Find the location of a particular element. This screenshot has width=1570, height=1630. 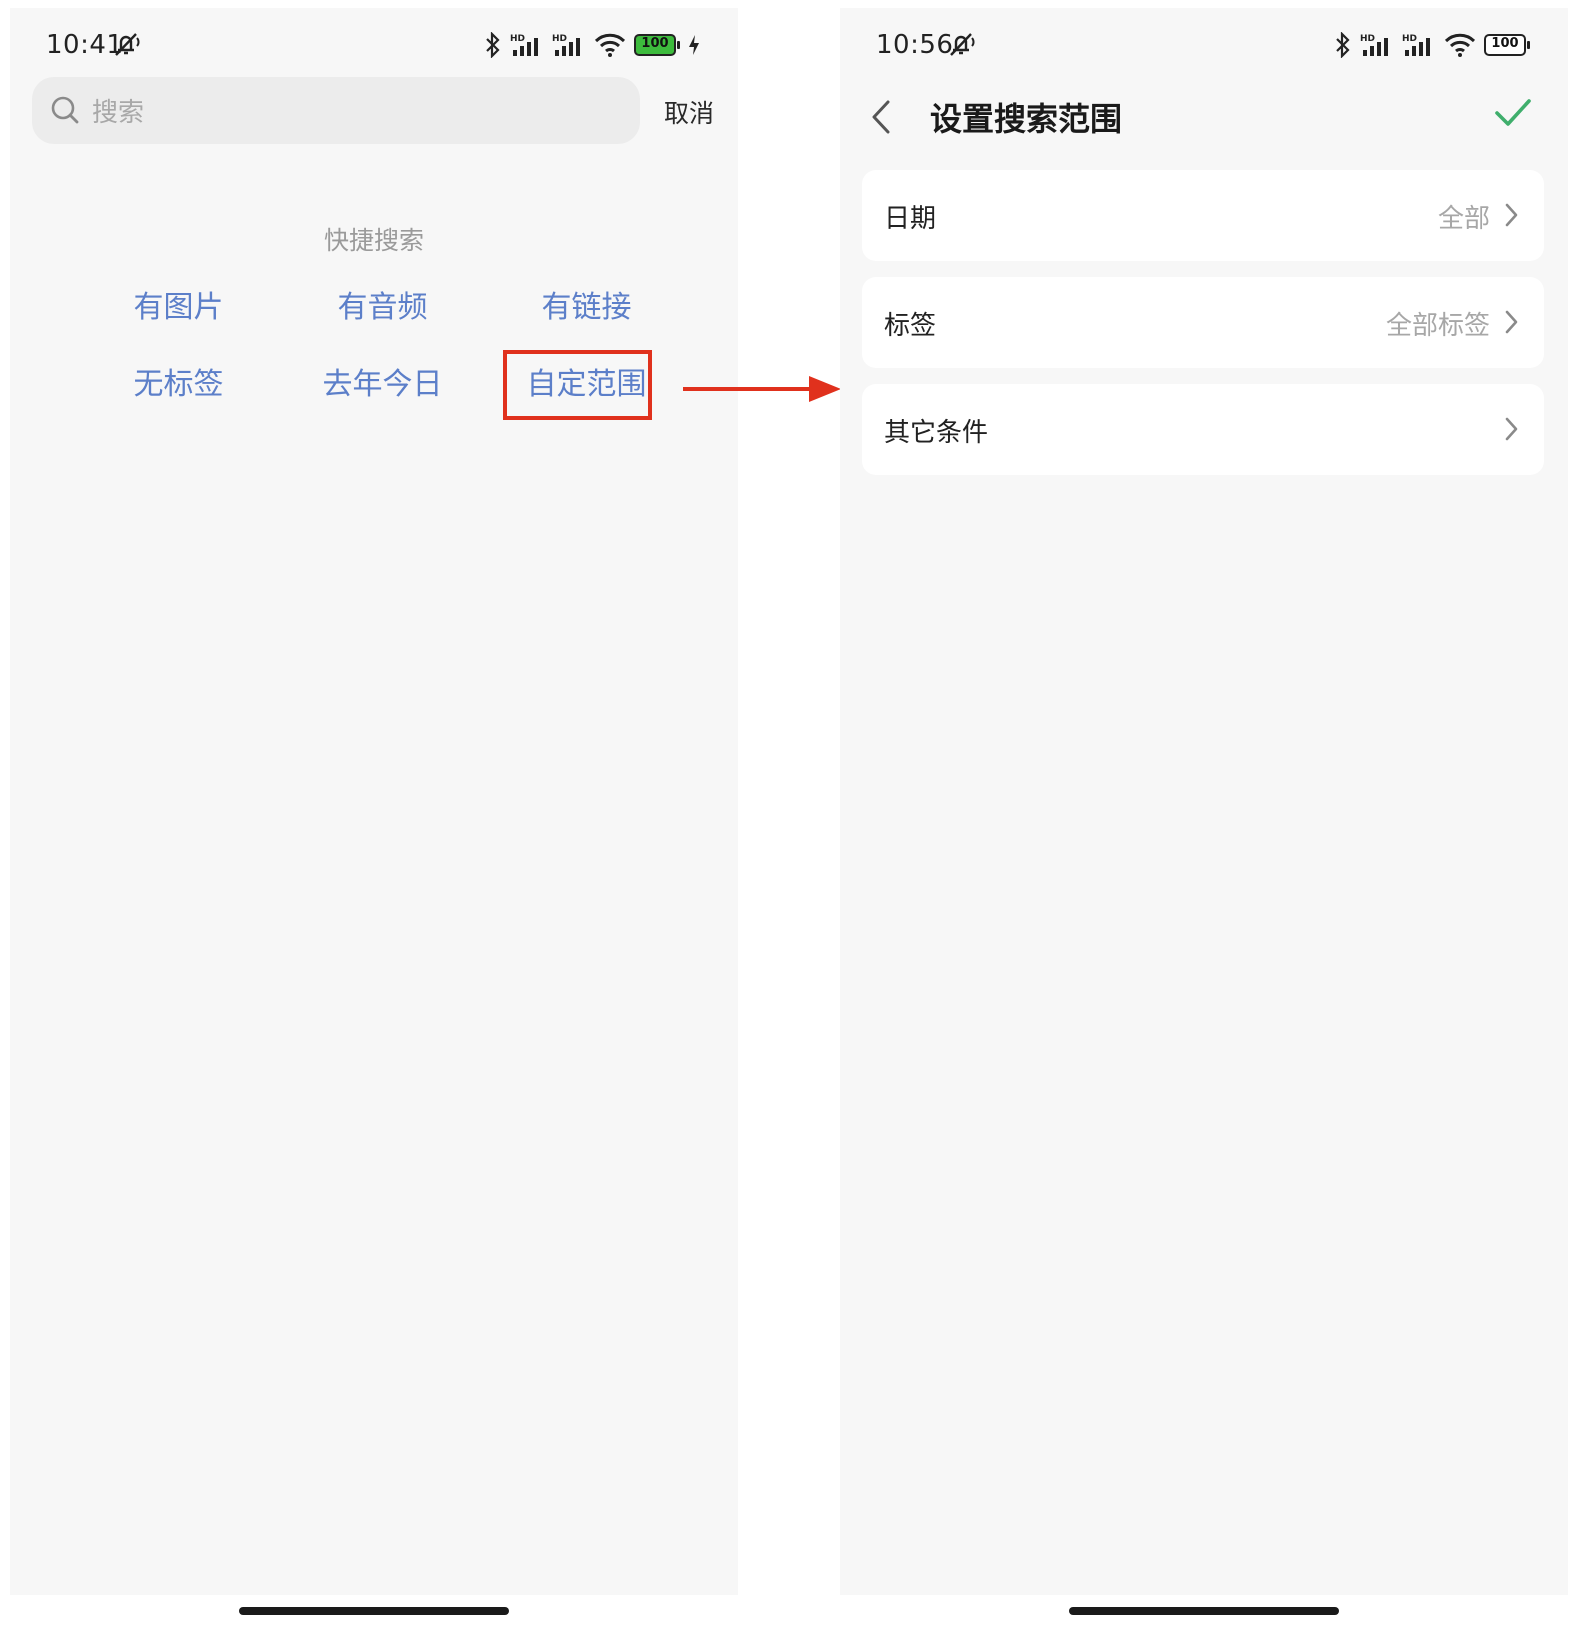

row-date: 日期 全部 is located at coordinates (1203, 215).